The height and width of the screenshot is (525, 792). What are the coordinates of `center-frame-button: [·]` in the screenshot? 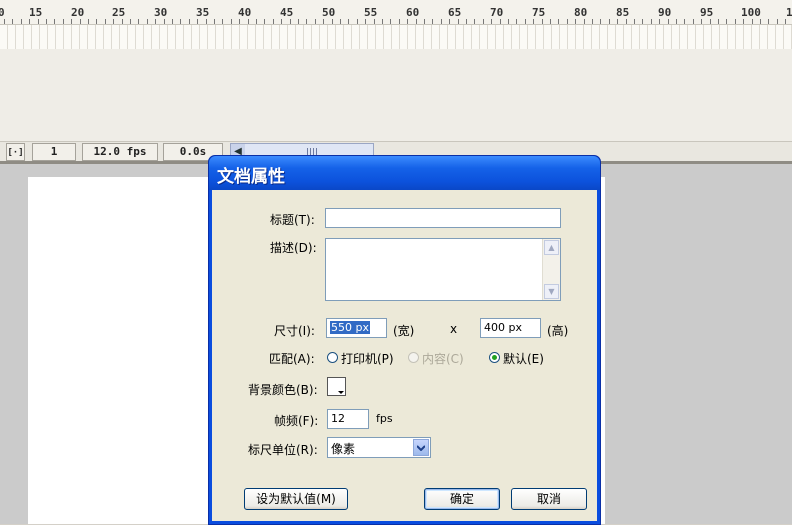 It's located at (15, 152).